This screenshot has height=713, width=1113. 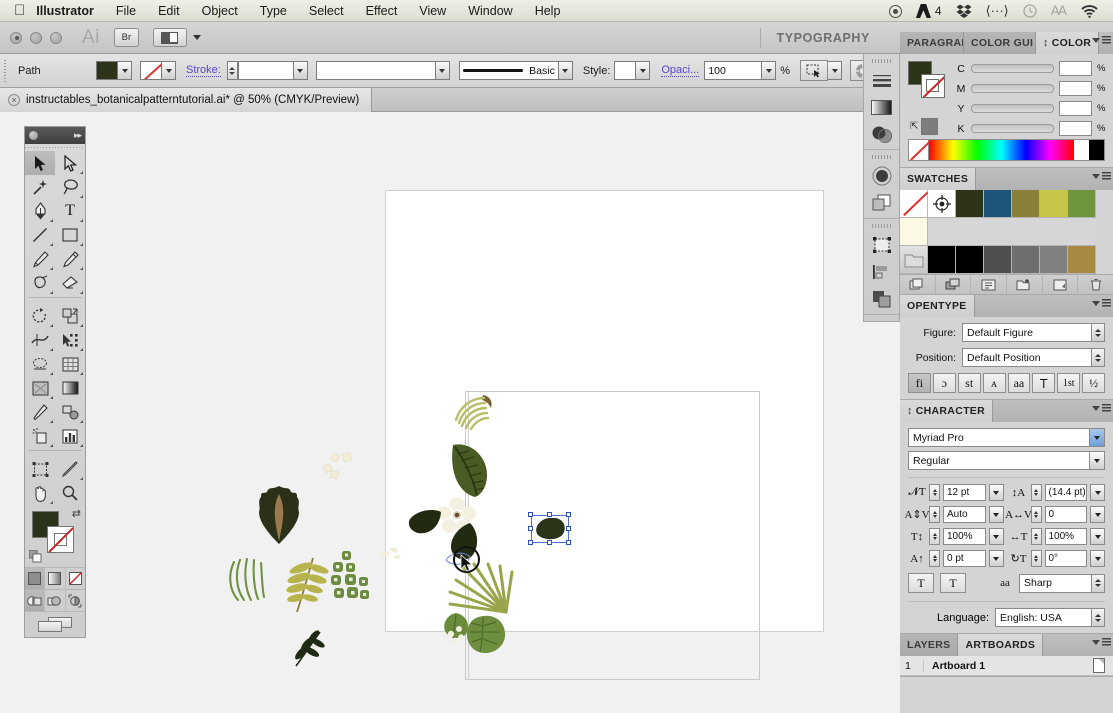 What do you see at coordinates (70, 235) in the screenshot?
I see `rectangle-tool` at bounding box center [70, 235].